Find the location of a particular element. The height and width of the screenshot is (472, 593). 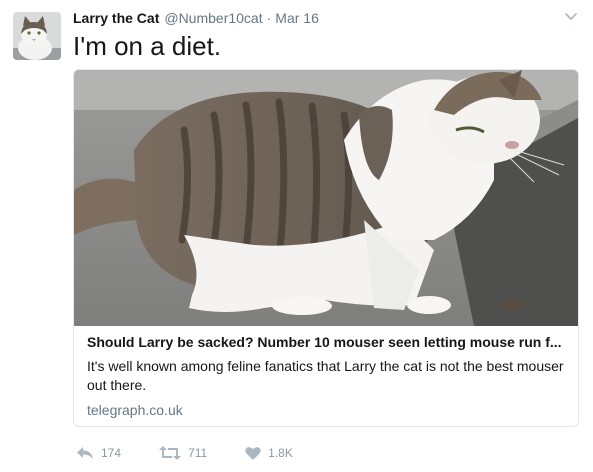

reply-button: 174 is located at coordinates (98, 453).